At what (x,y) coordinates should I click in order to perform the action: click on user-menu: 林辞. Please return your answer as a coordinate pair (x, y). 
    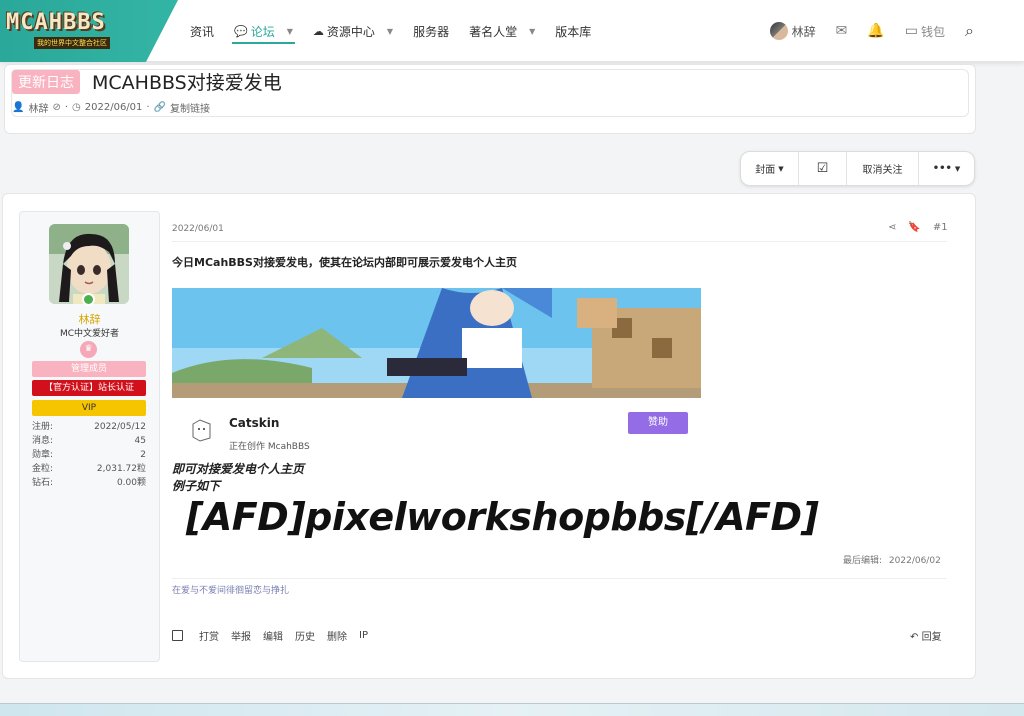
    Looking at the image, I should click on (793, 31).